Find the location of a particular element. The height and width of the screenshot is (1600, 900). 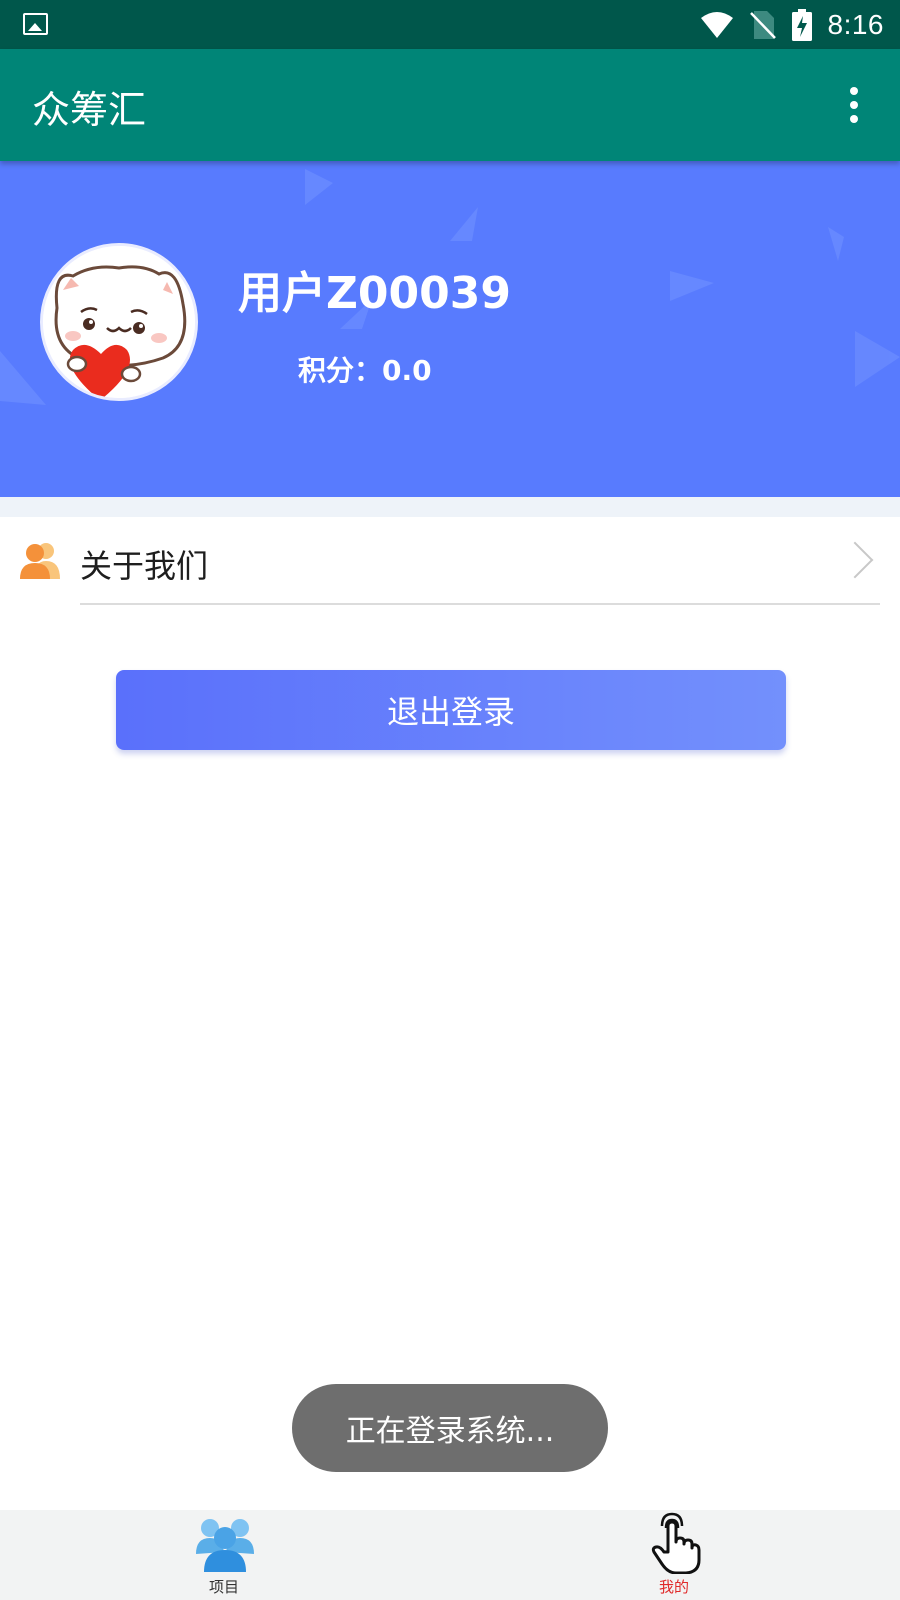

gallery-icon is located at coordinates (35, 24).